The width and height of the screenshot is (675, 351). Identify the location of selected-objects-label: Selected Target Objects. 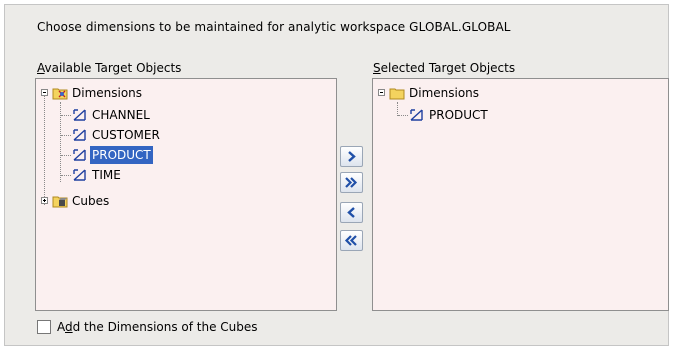
(444, 68).